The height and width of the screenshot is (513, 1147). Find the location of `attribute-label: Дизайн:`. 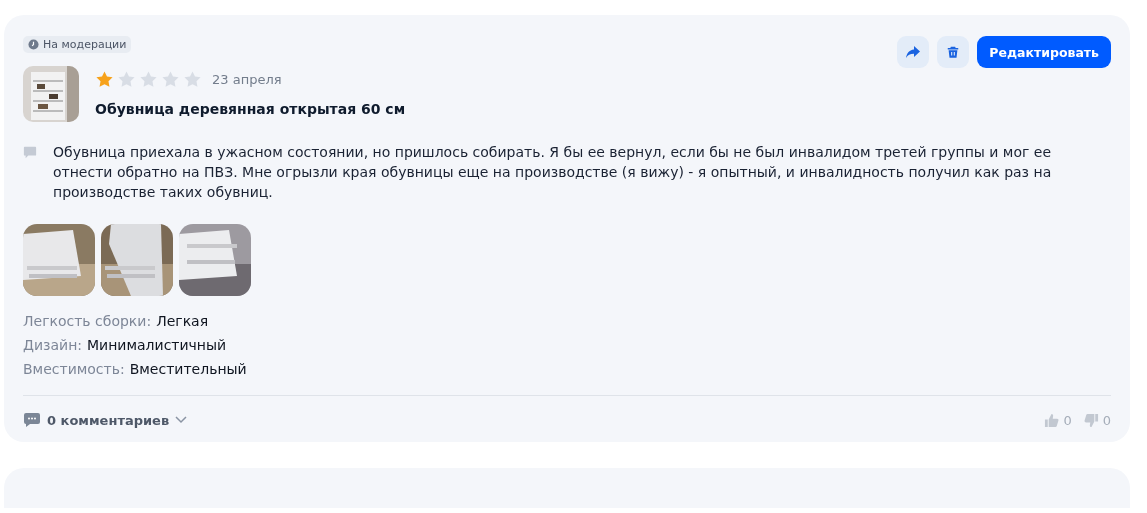

attribute-label: Дизайн: is located at coordinates (53, 345).